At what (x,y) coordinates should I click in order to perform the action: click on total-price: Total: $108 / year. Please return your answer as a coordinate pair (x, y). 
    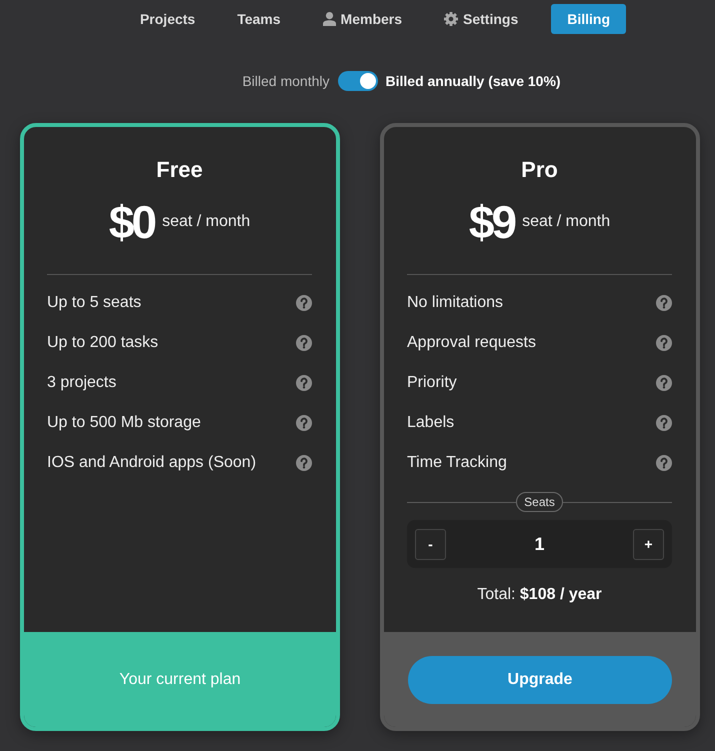
    Looking at the image, I should click on (539, 595).